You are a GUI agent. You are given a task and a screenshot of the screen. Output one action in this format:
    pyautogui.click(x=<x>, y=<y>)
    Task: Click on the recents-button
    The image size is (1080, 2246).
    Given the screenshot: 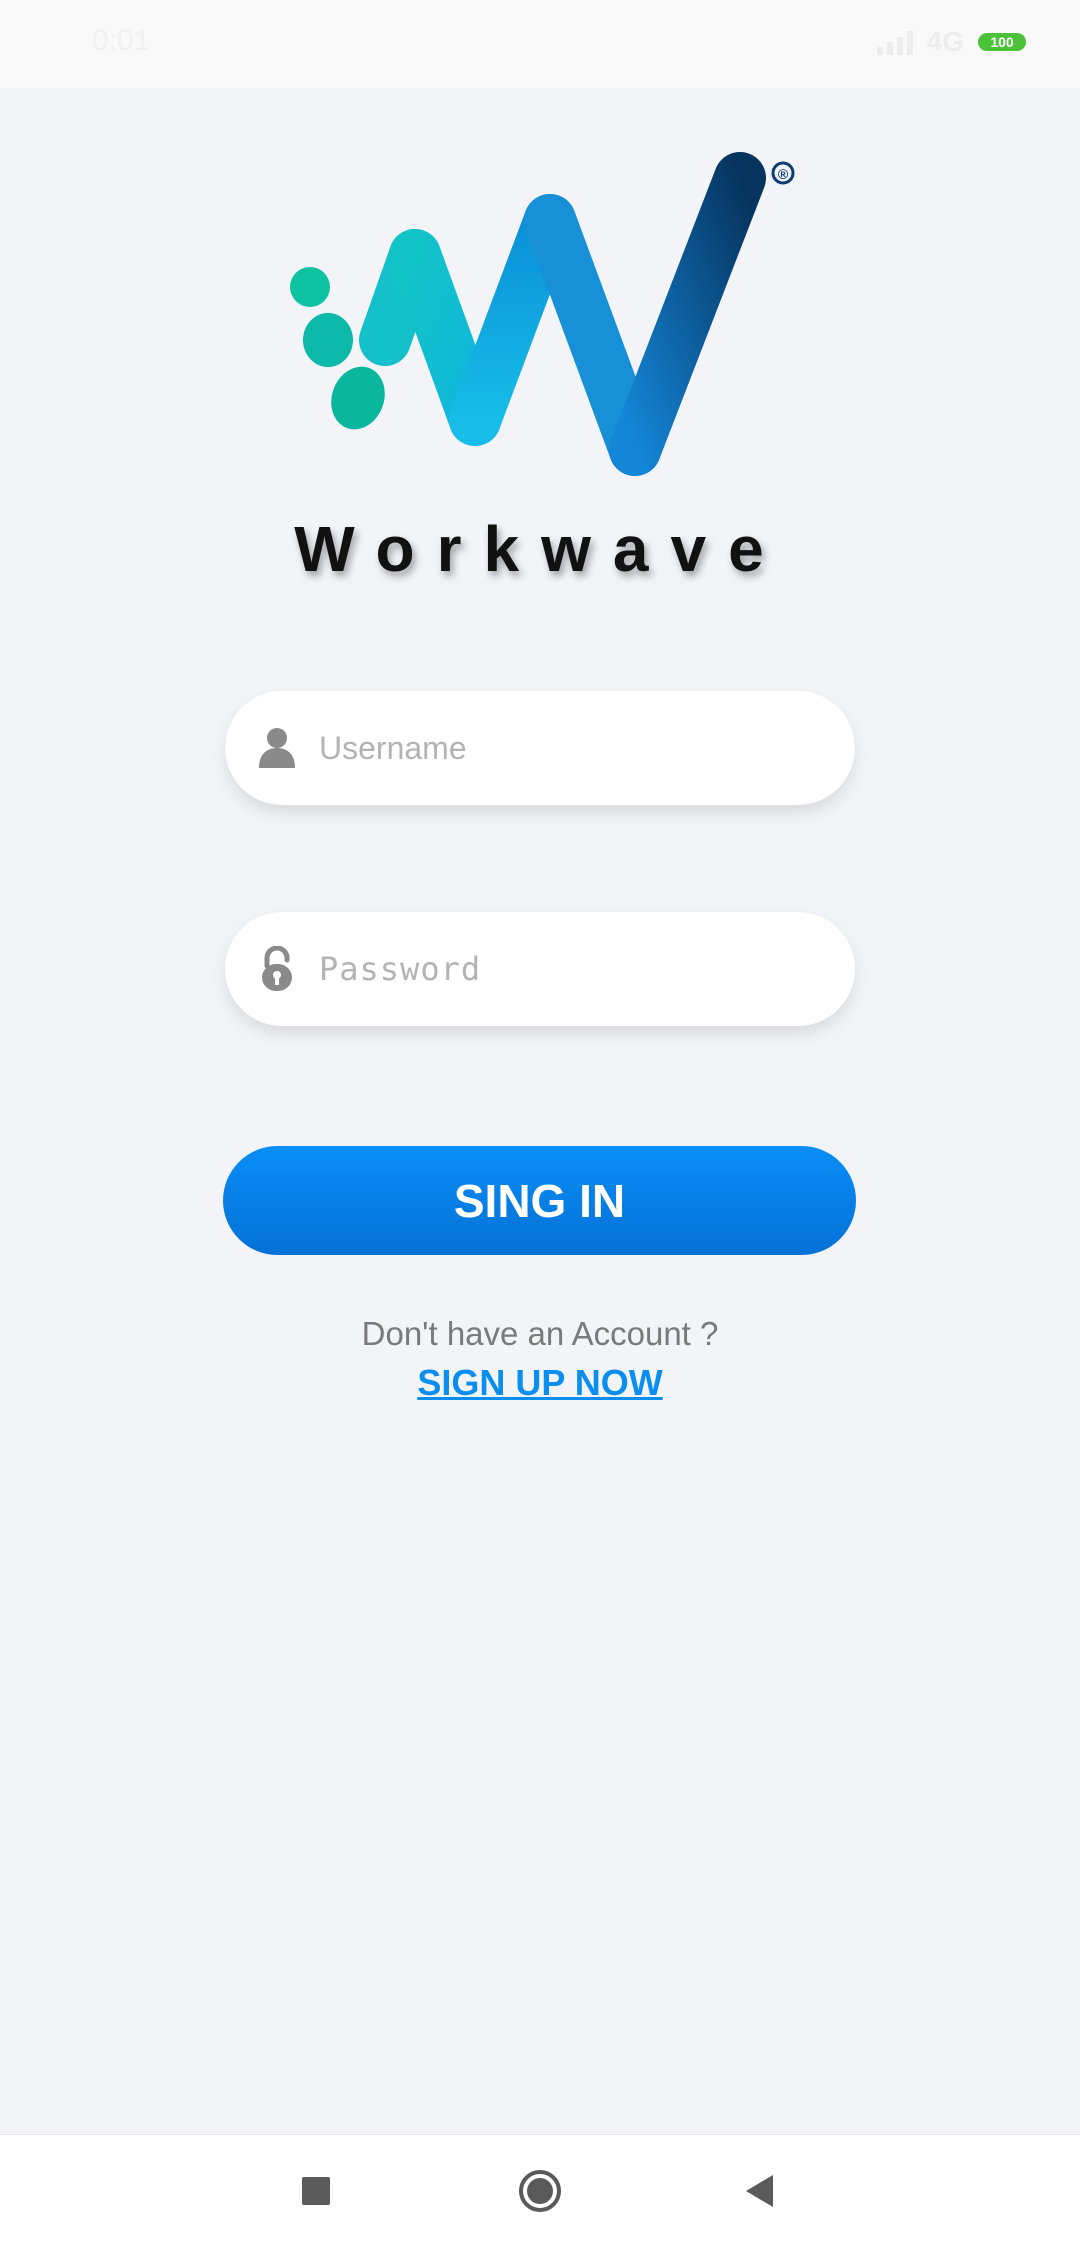 What is the action you would take?
    pyautogui.click(x=316, y=2191)
    